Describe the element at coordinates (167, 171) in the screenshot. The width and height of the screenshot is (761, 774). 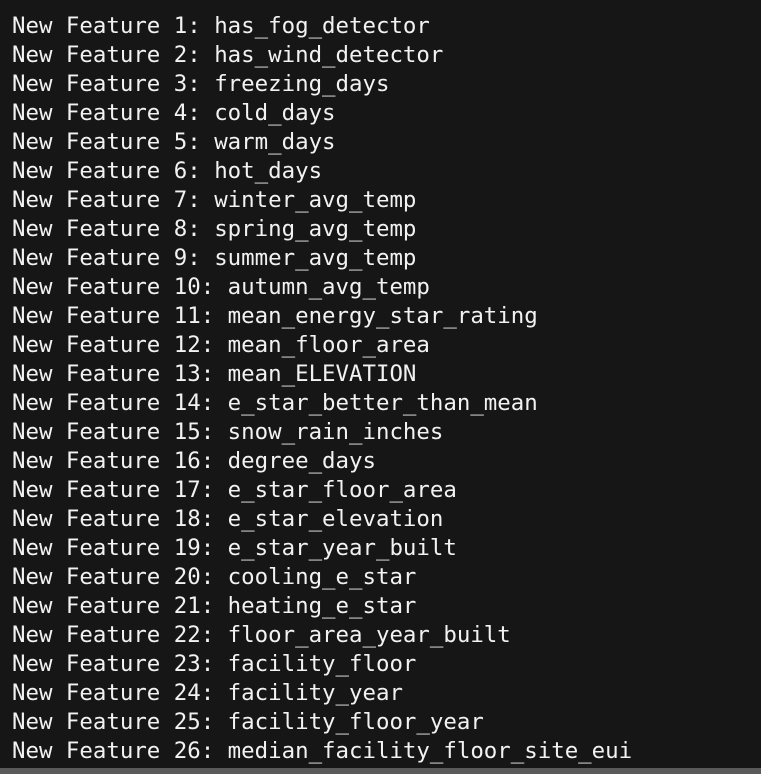
I see `output-line: New Feature 6: hot_days` at that location.